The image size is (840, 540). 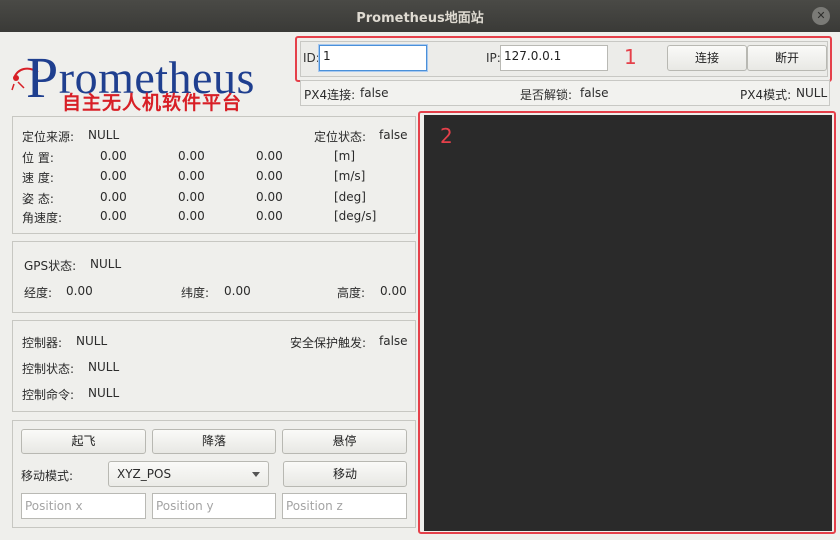 What do you see at coordinates (42, 343) in the screenshot?
I see `controller-label: 控制器:` at bounding box center [42, 343].